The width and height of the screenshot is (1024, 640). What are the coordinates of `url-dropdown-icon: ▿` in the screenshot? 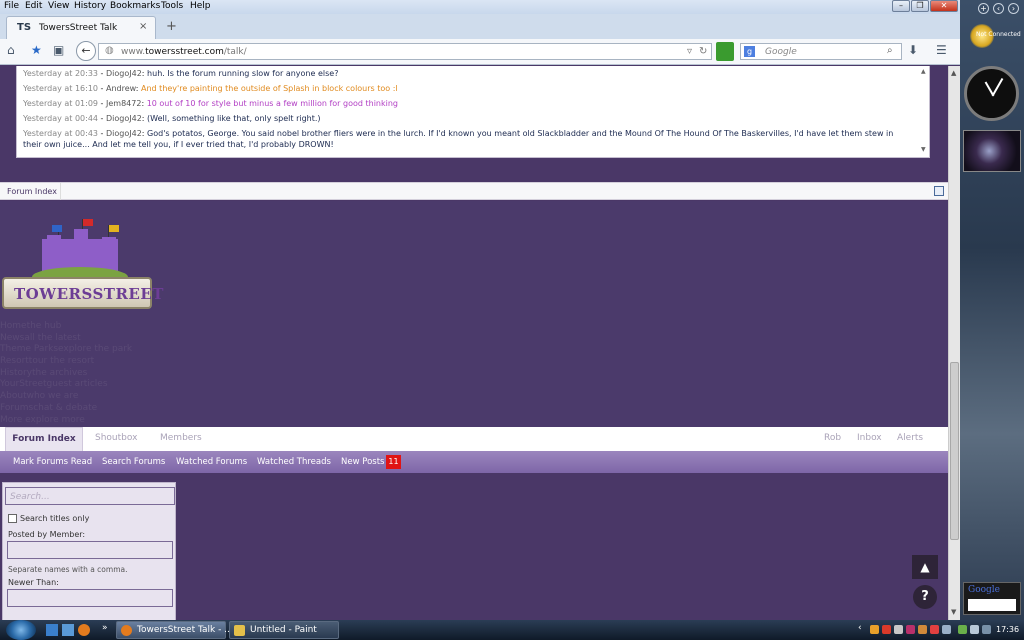 It's located at (689, 51).